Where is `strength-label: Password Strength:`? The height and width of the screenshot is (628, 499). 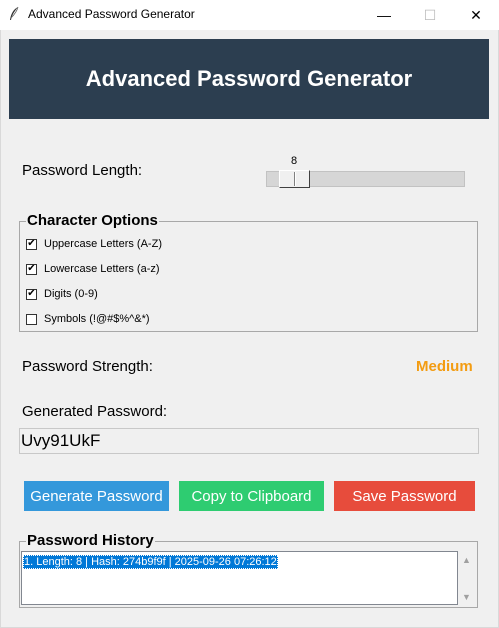 strength-label: Password Strength: is located at coordinates (87, 366).